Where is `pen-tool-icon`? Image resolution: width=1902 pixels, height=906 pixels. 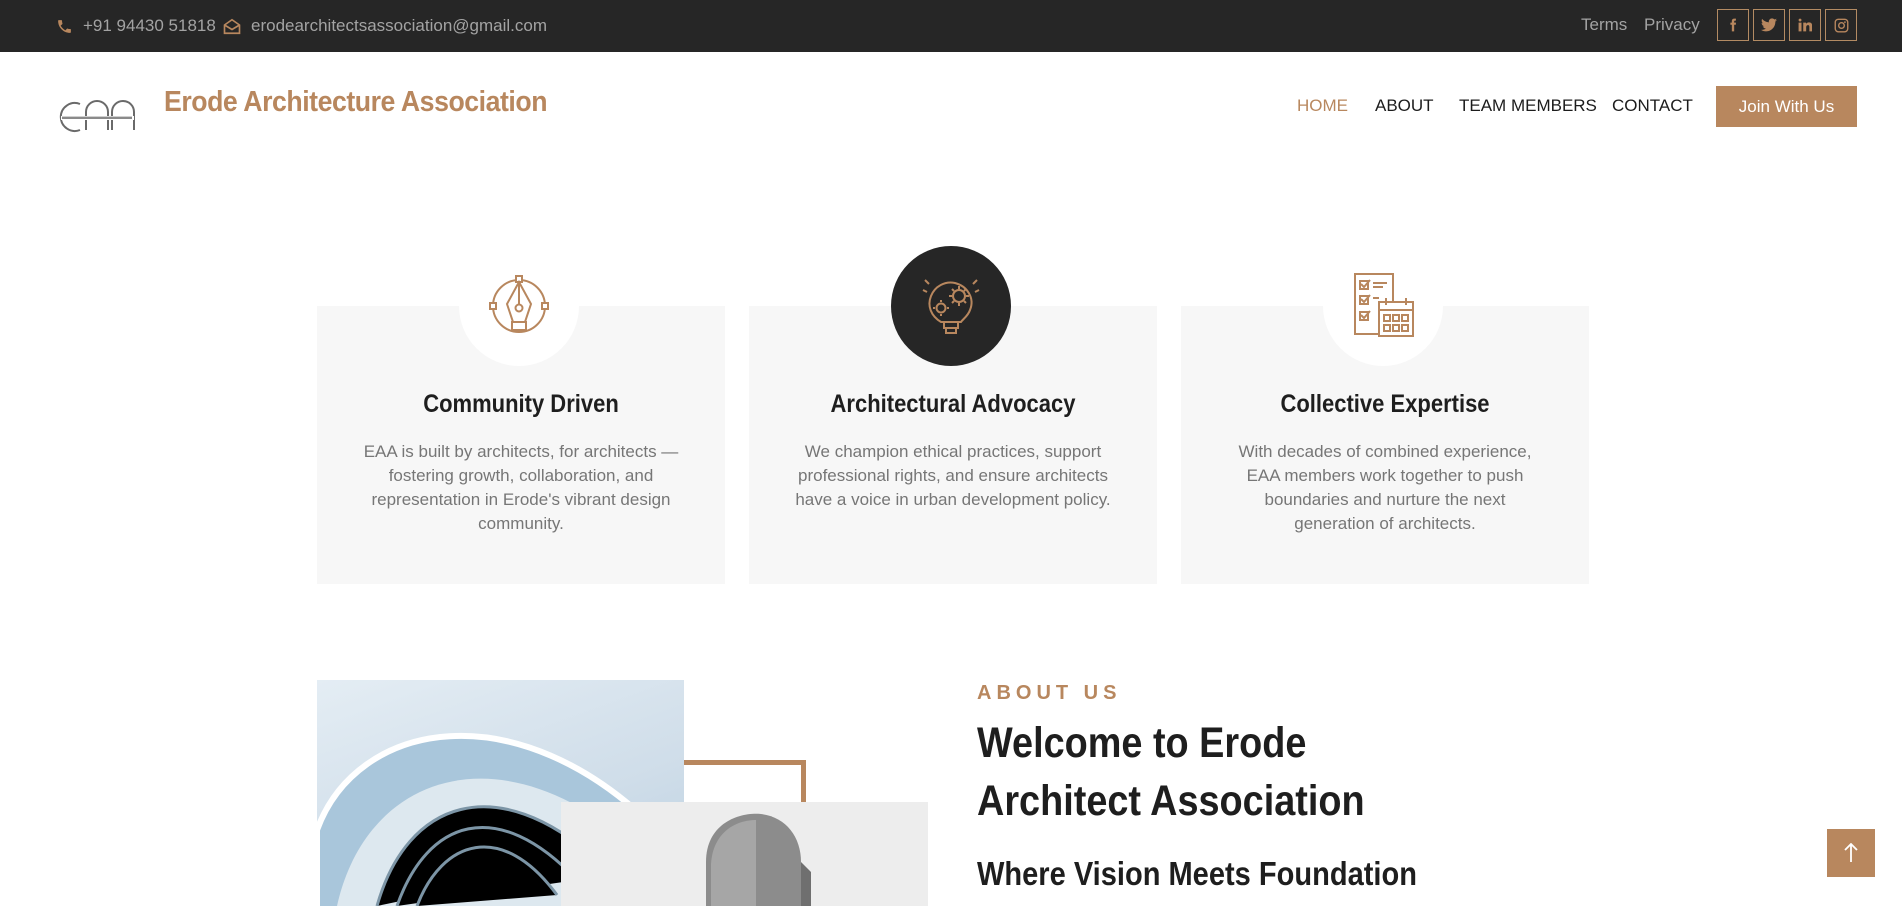 pen-tool-icon is located at coordinates (519, 306).